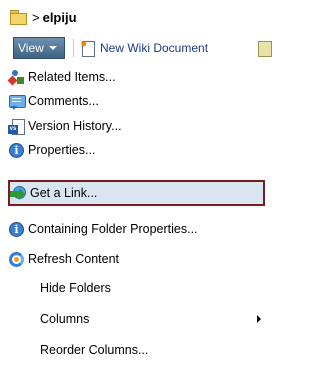 The width and height of the screenshot is (320, 366). I want to click on properties-icon: i, so click(16, 150).